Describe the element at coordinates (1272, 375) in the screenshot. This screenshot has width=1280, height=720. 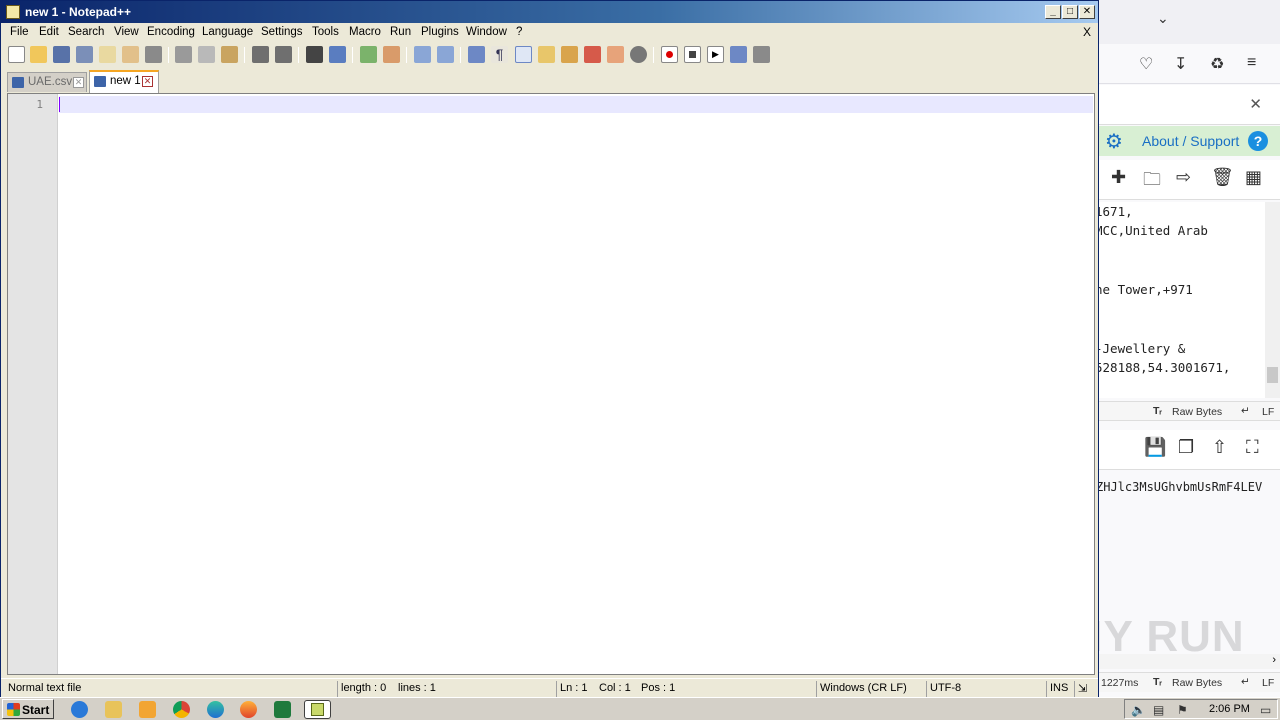
I see `scroll-thumb` at that location.